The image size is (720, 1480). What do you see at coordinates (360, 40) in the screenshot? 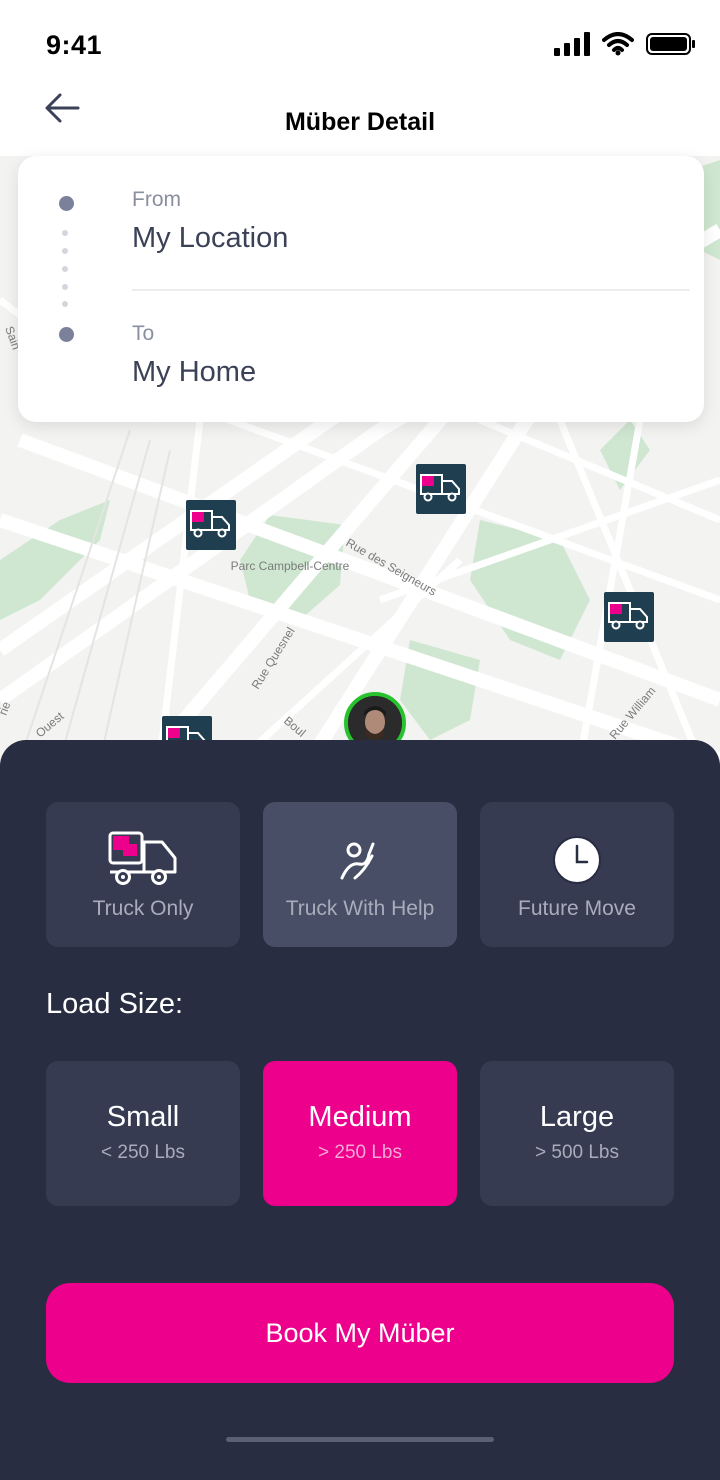
I see `status-bar: 9:41` at bounding box center [360, 40].